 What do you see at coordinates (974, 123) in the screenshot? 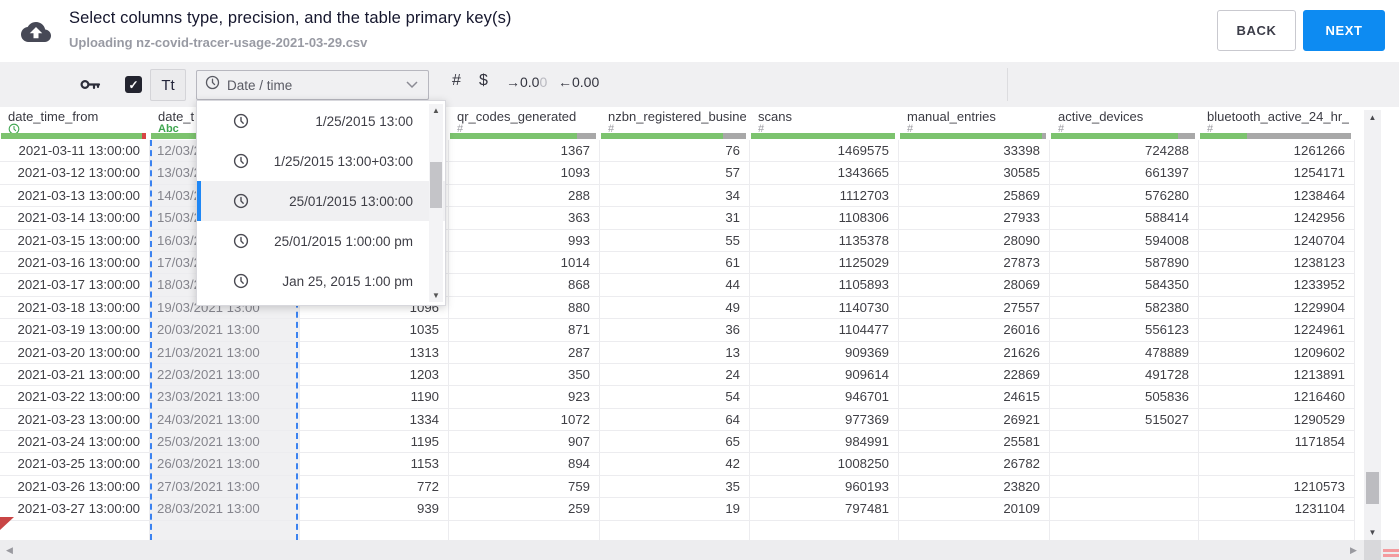
I see `column-header-manual_entries: manual_entries #` at bounding box center [974, 123].